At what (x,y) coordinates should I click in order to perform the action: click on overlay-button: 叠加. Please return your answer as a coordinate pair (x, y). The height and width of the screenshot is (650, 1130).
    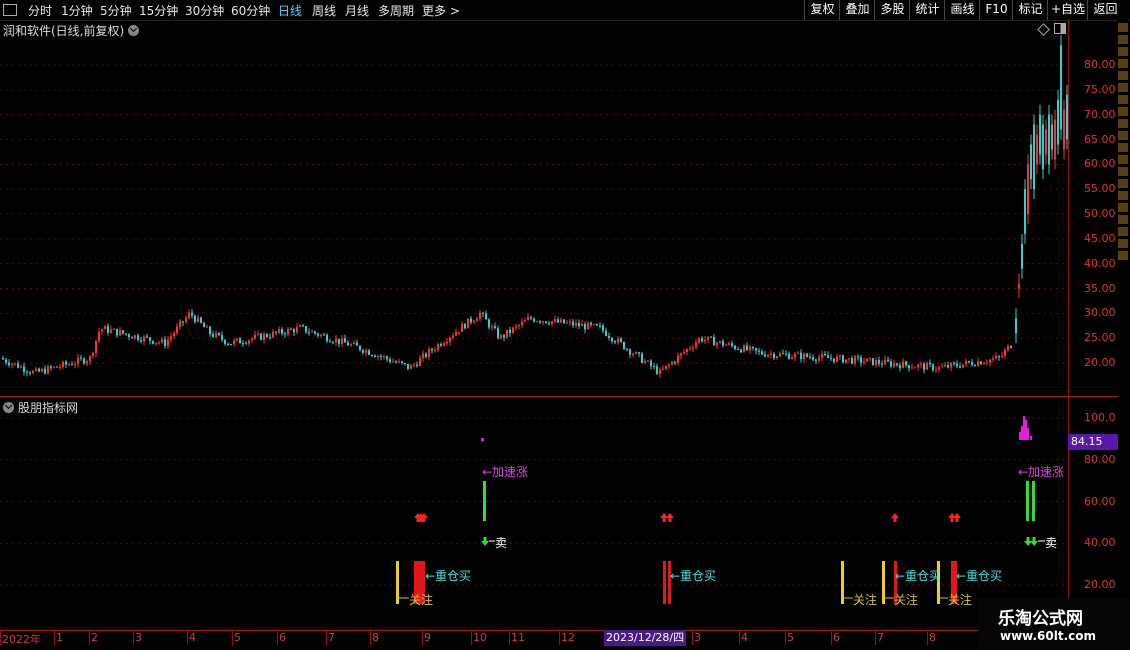
    Looking at the image, I should click on (857, 10).